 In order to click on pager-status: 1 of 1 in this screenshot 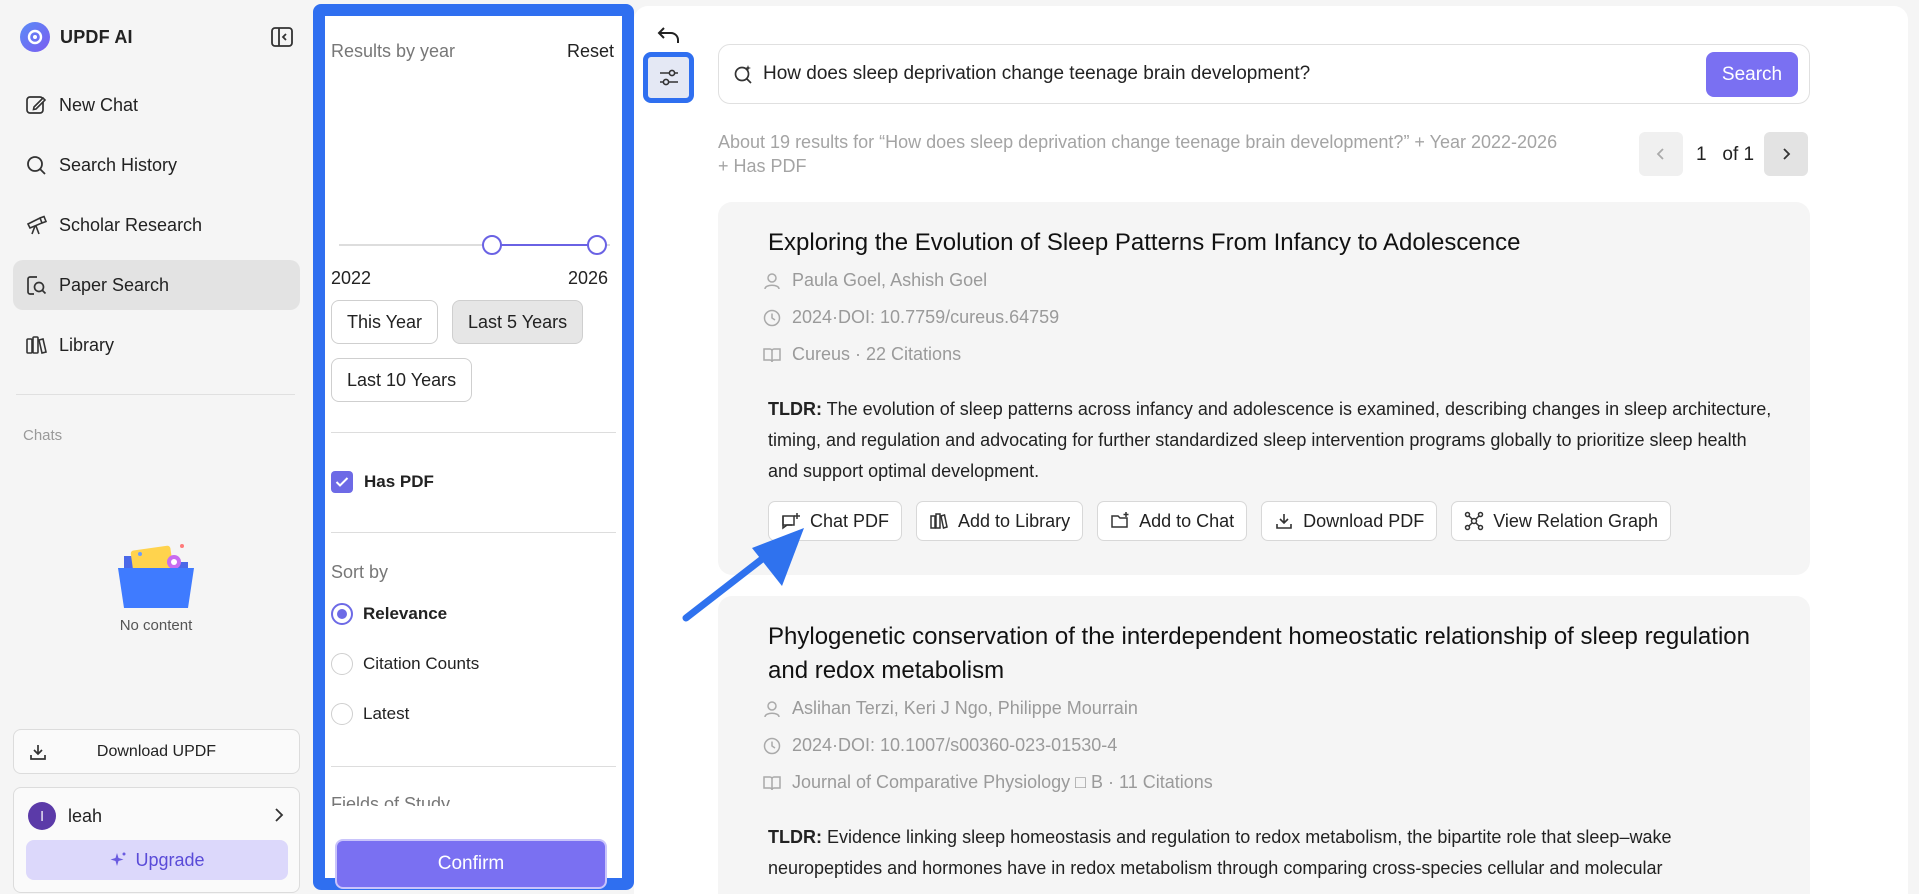, I will do `click(1725, 155)`.